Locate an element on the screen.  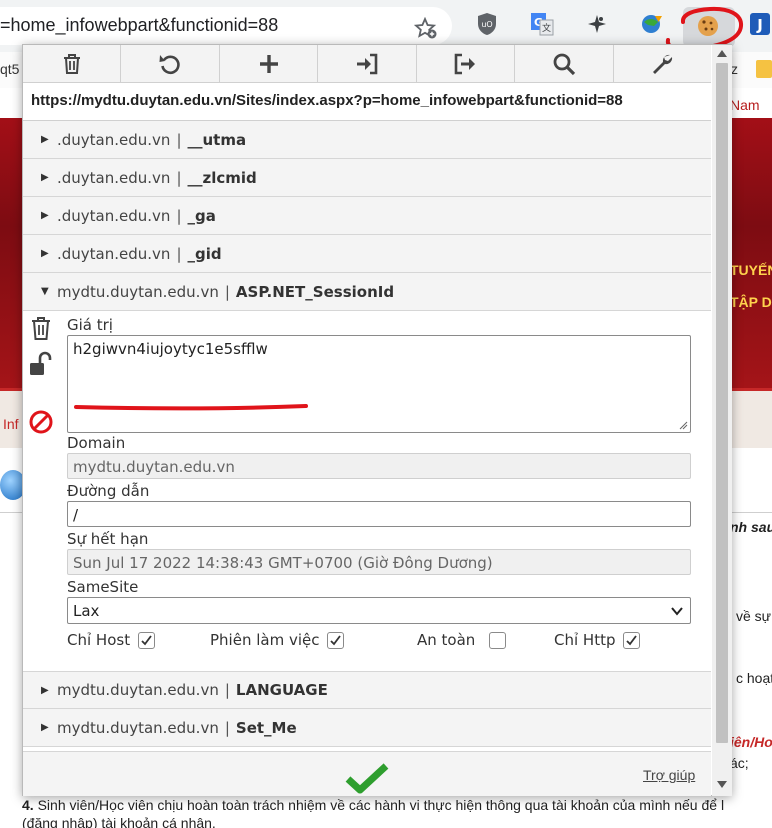
cookie-name: _ga is located at coordinates (201, 215).